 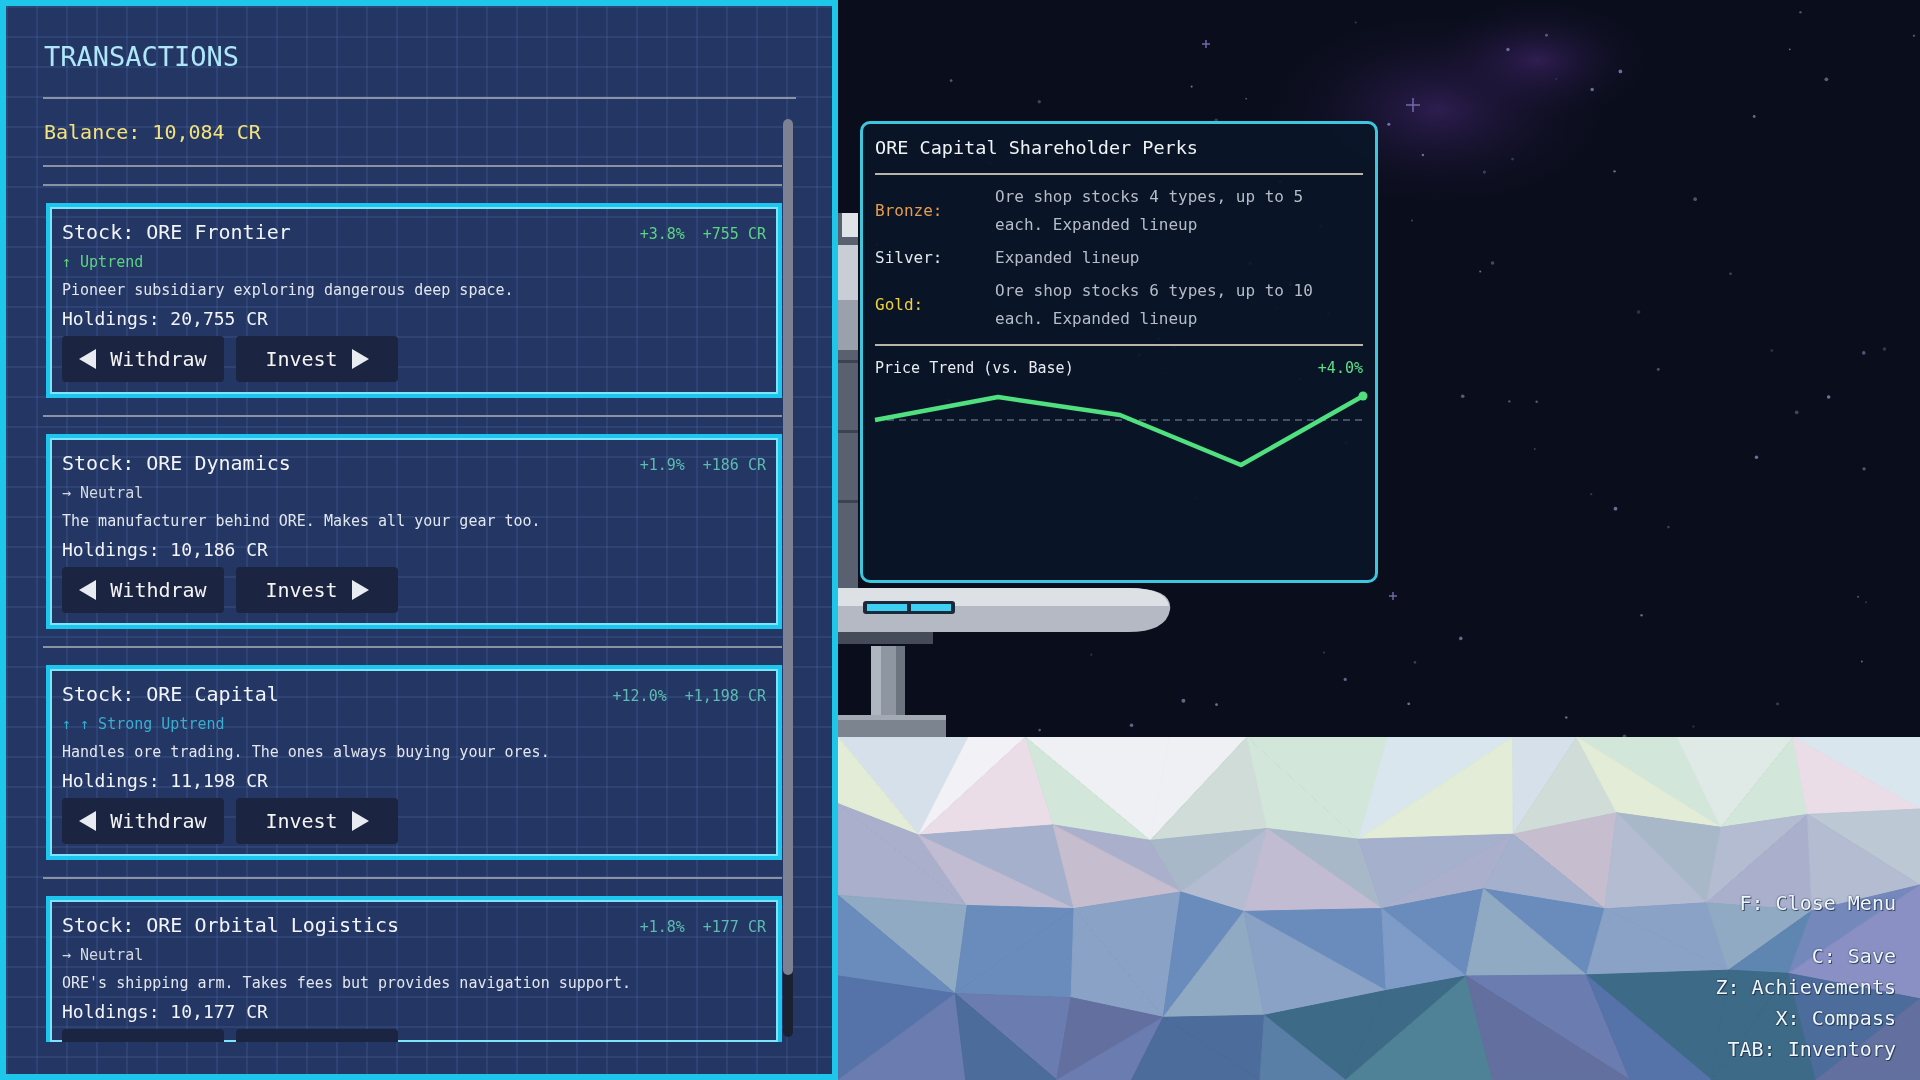 I want to click on tooltip-title: ORE Capital Shareholder Perks, so click(x=1036, y=148).